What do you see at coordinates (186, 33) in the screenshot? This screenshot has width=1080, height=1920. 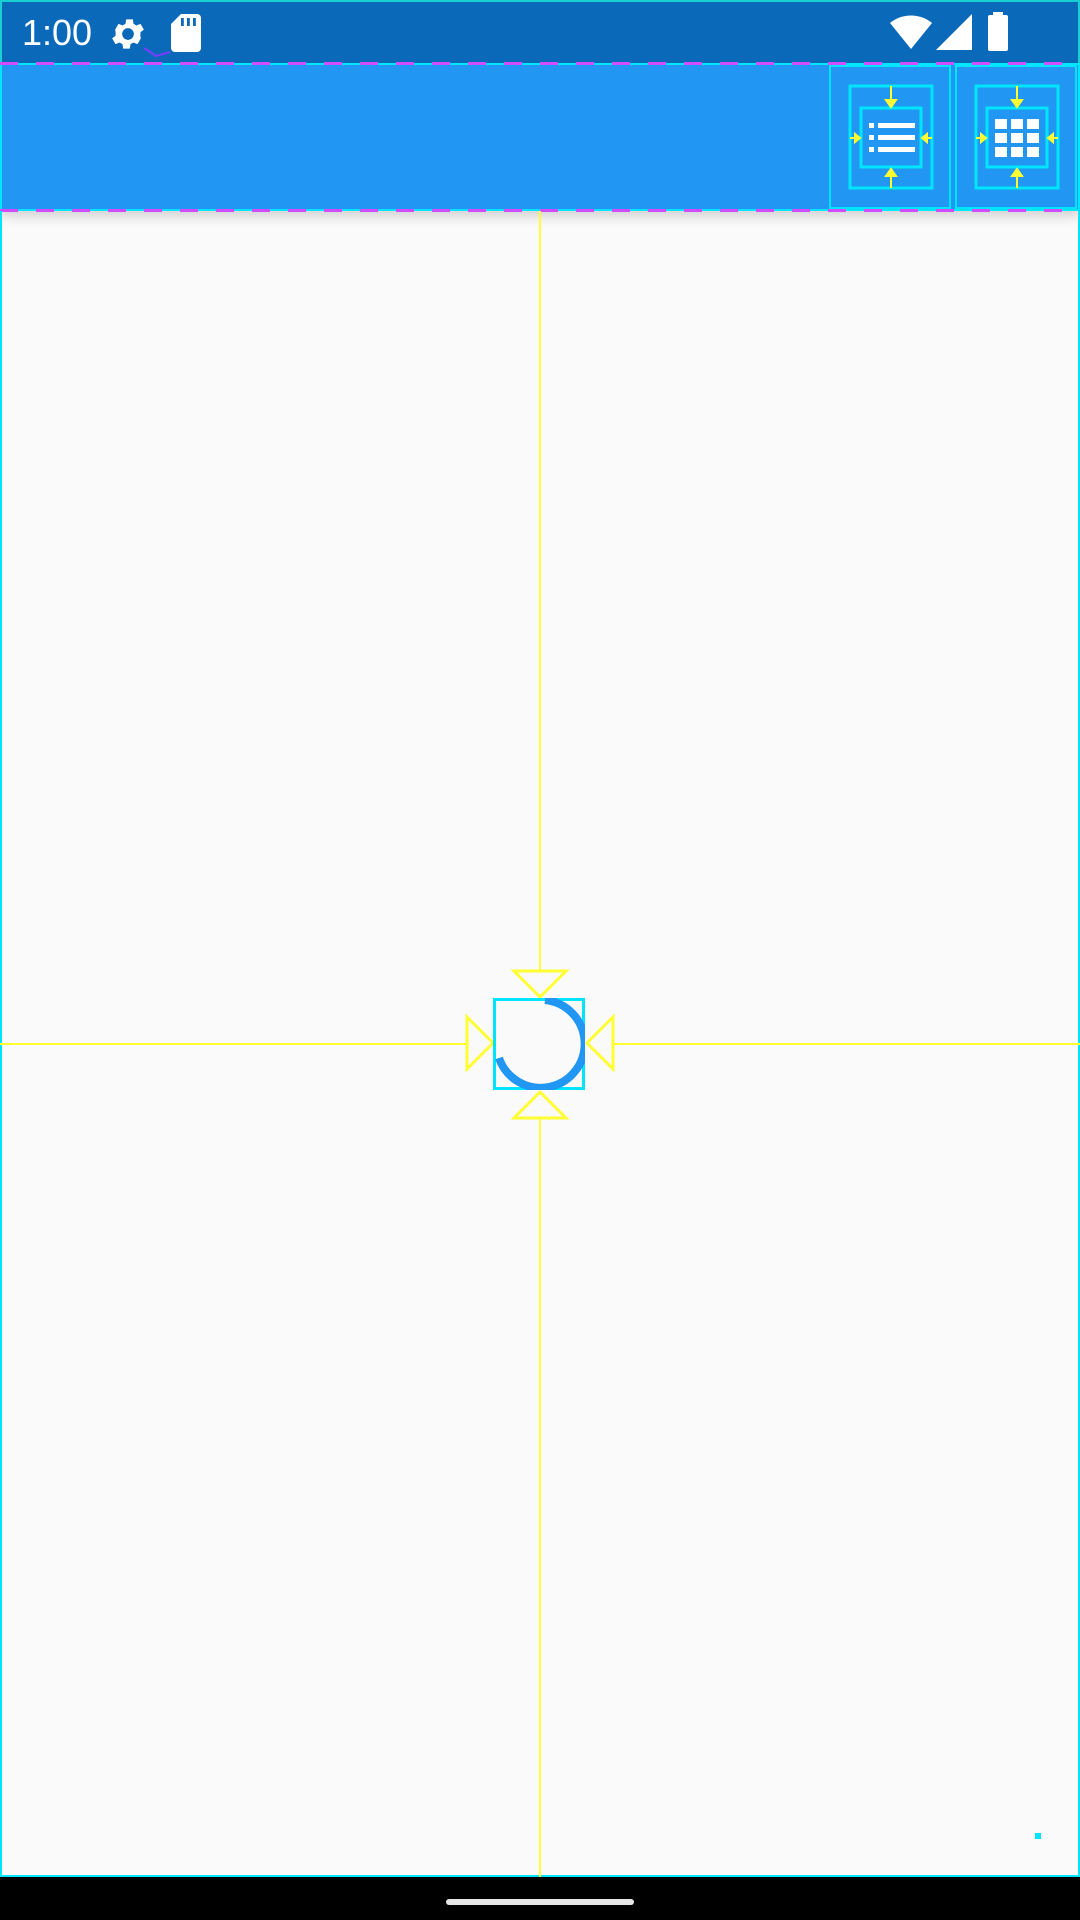 I see `sd-card-icon` at bounding box center [186, 33].